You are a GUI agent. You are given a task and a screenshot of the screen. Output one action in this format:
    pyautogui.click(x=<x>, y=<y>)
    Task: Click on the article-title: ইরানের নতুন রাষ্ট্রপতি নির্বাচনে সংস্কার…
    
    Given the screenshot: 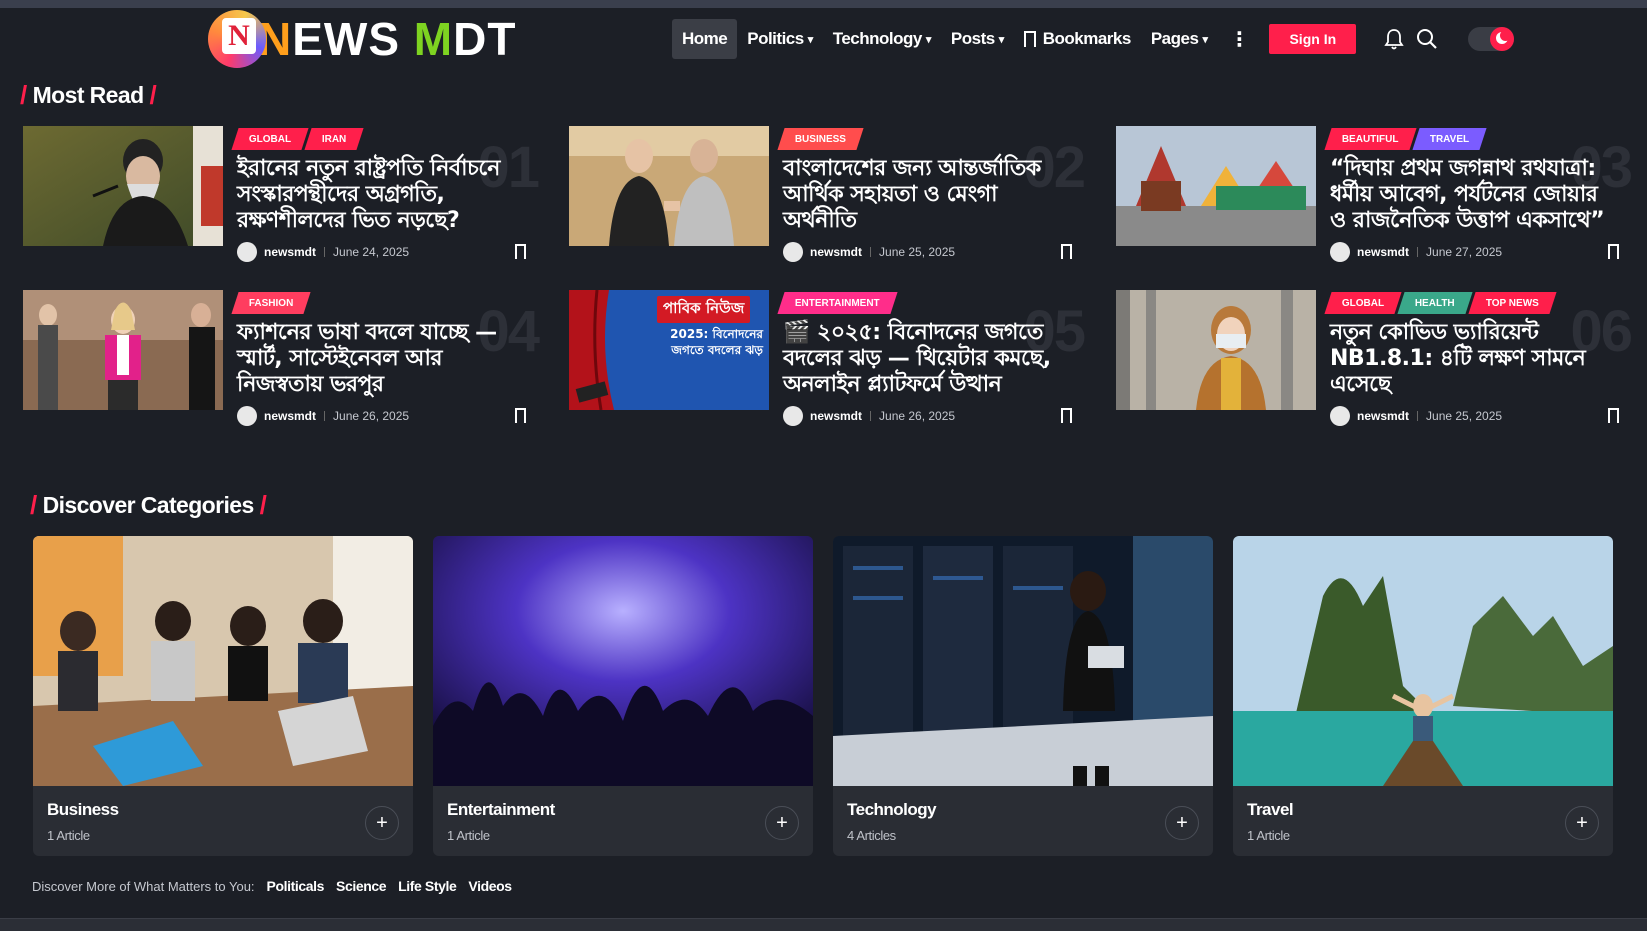 What is the action you would take?
    pyautogui.click(x=382, y=195)
    